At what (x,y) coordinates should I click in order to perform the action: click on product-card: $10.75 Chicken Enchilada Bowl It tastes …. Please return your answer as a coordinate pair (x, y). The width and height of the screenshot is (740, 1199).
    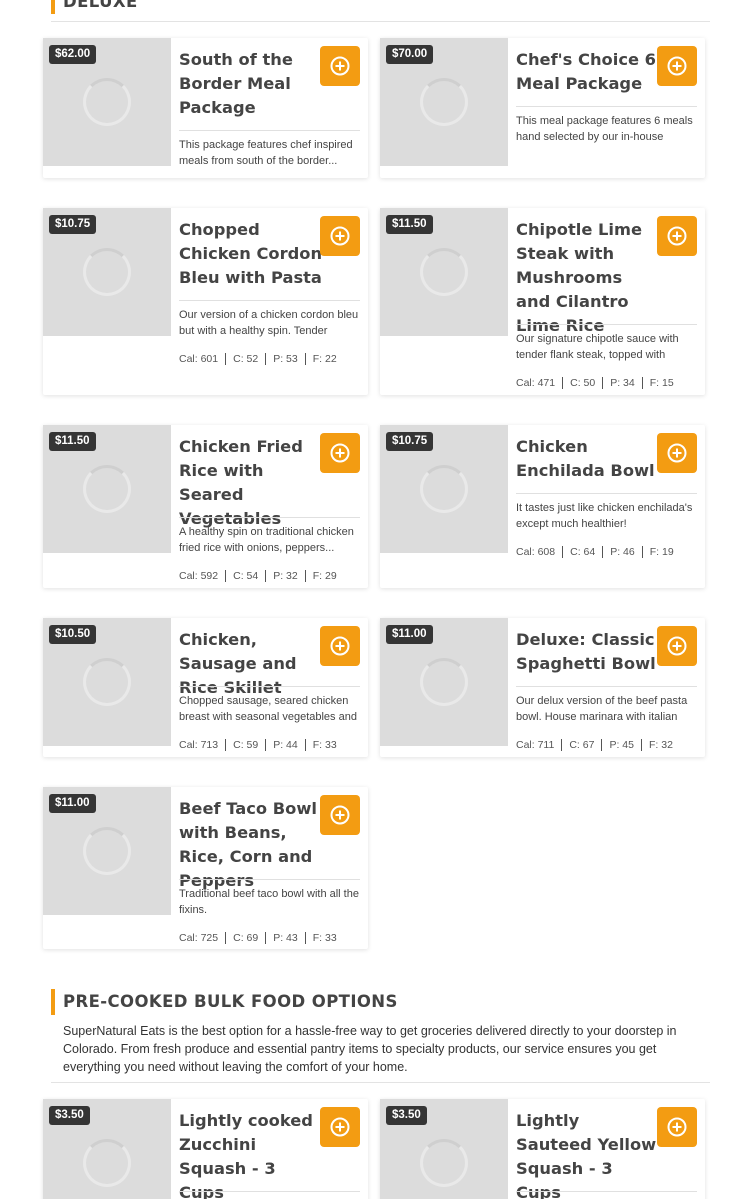
    Looking at the image, I should click on (542, 506).